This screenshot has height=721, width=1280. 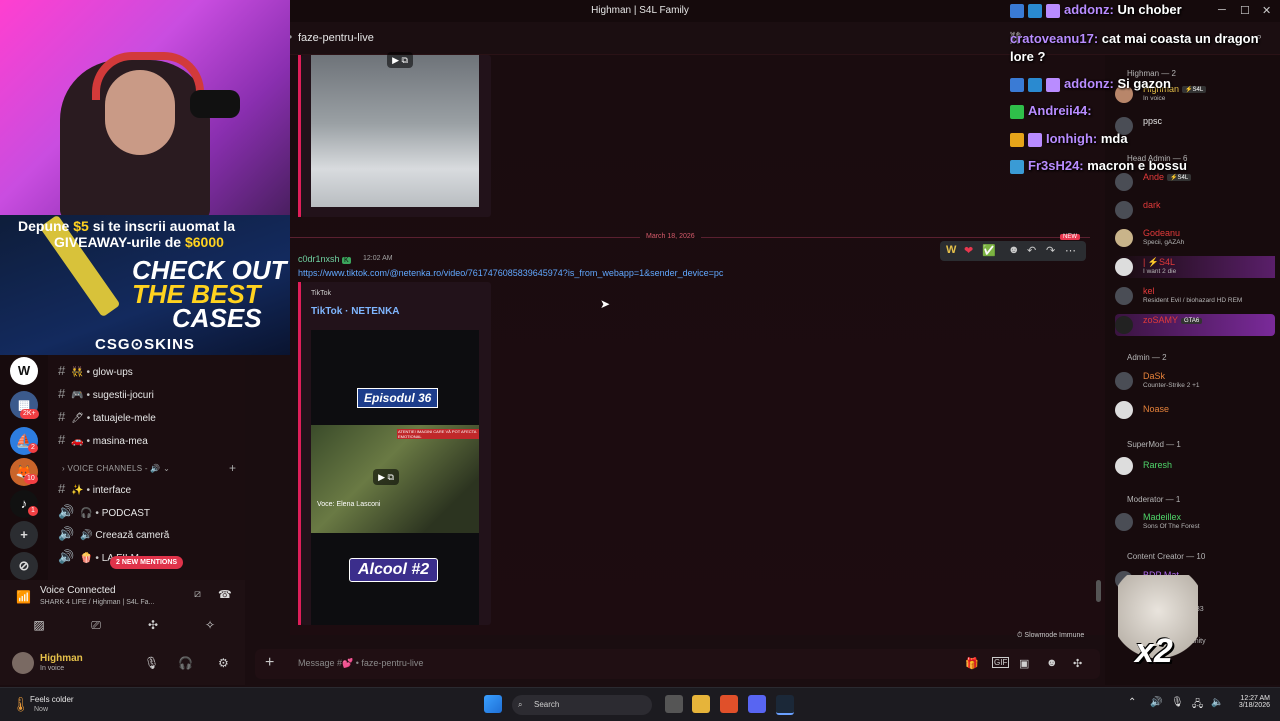 I want to click on screen-share-icon: ⎚, so click(x=96, y=628).